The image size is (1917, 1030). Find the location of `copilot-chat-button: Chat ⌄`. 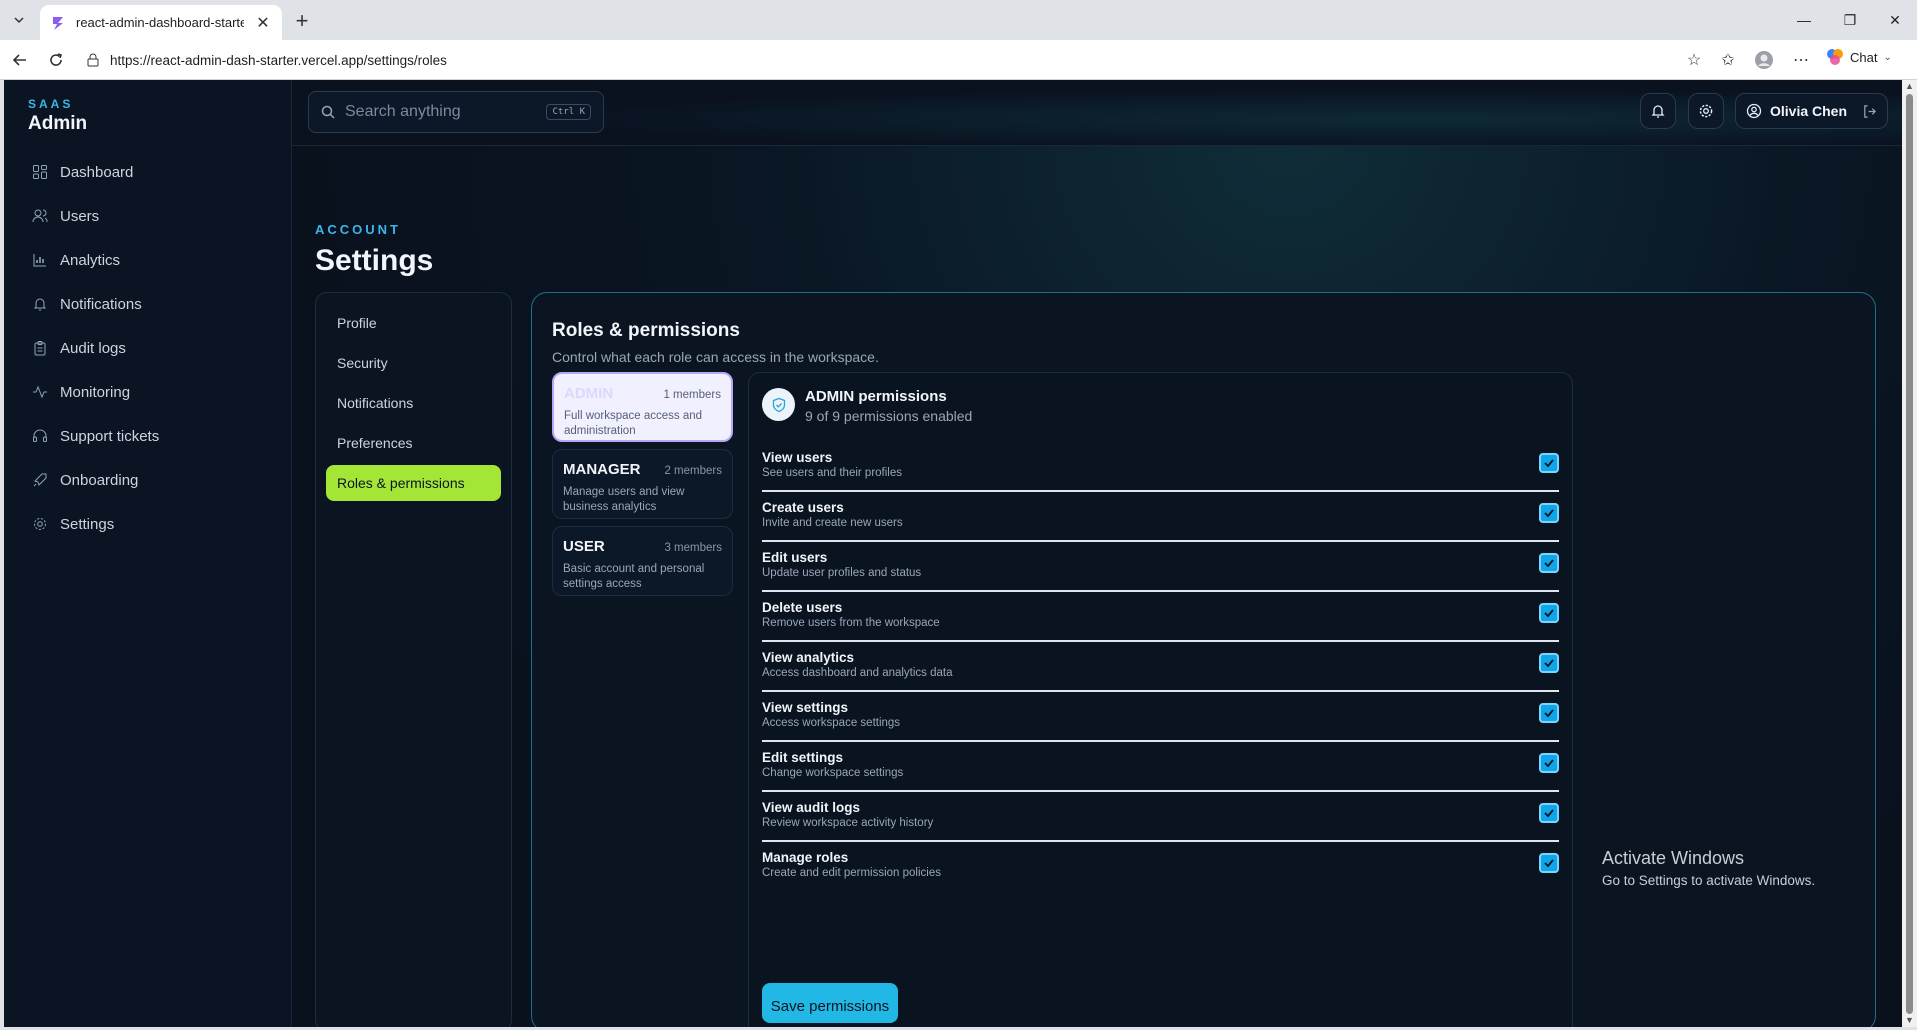

copilot-chat-button: Chat ⌄ is located at coordinates (1859, 57).